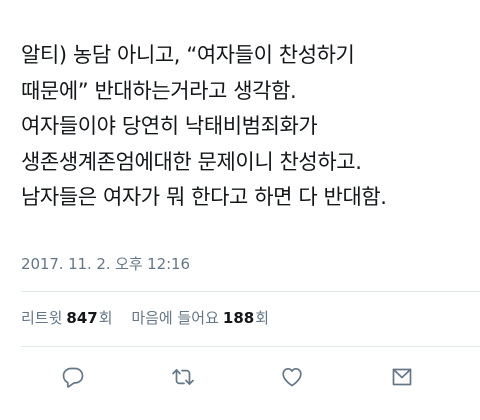 This screenshot has width=480, height=420. I want to click on tweet-text-line: 여자들이야 당연히 낙태비범죄화가, so click(169, 126).